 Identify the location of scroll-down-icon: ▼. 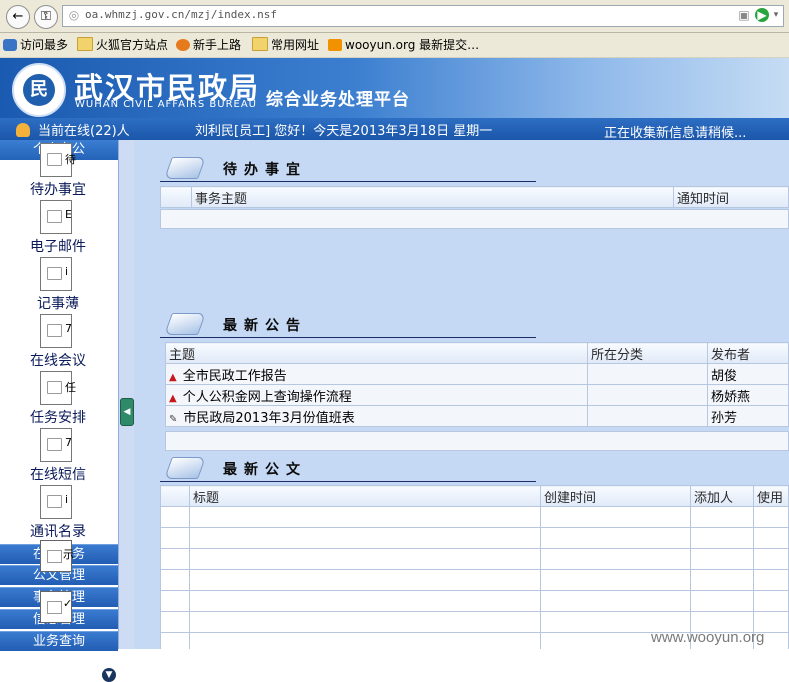
(109, 675).